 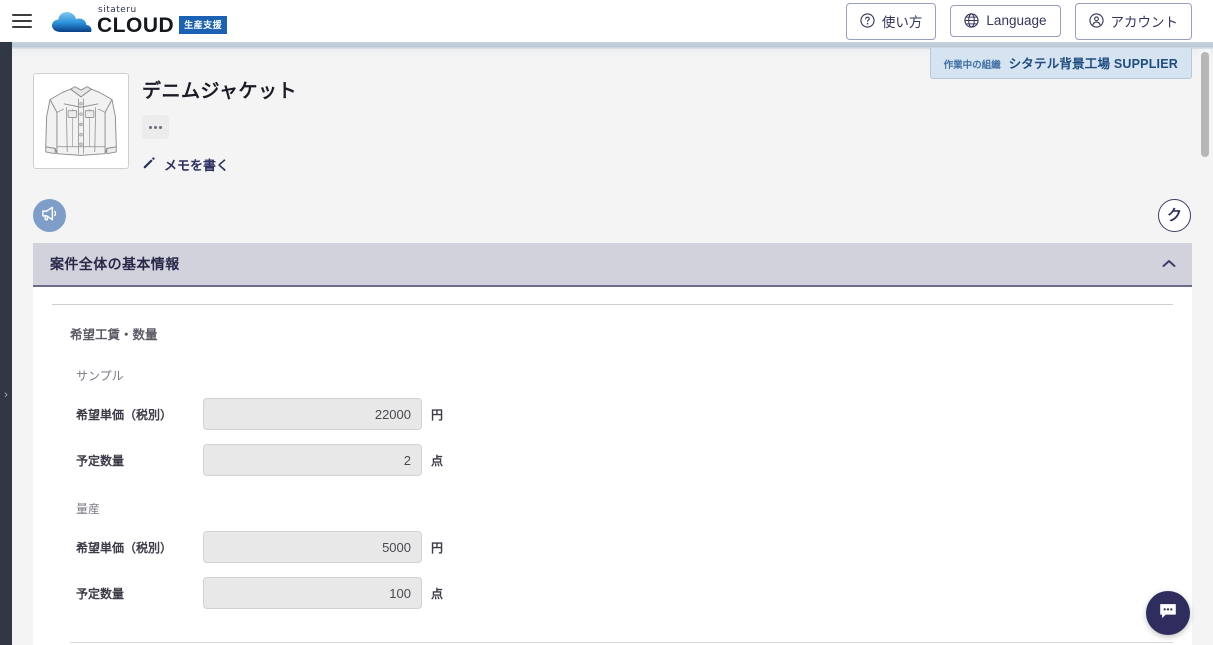 What do you see at coordinates (22, 21) in the screenshot?
I see `hamburger-menu-icon` at bounding box center [22, 21].